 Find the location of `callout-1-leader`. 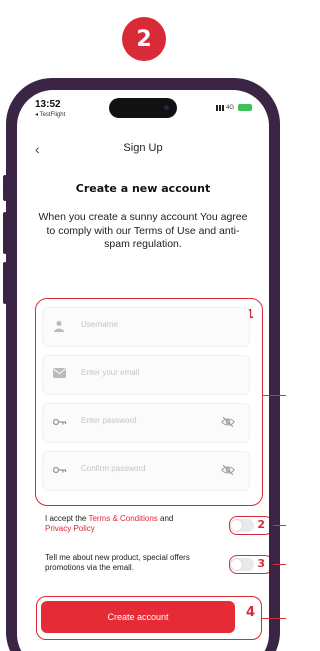

callout-1-leader is located at coordinates (274, 396).